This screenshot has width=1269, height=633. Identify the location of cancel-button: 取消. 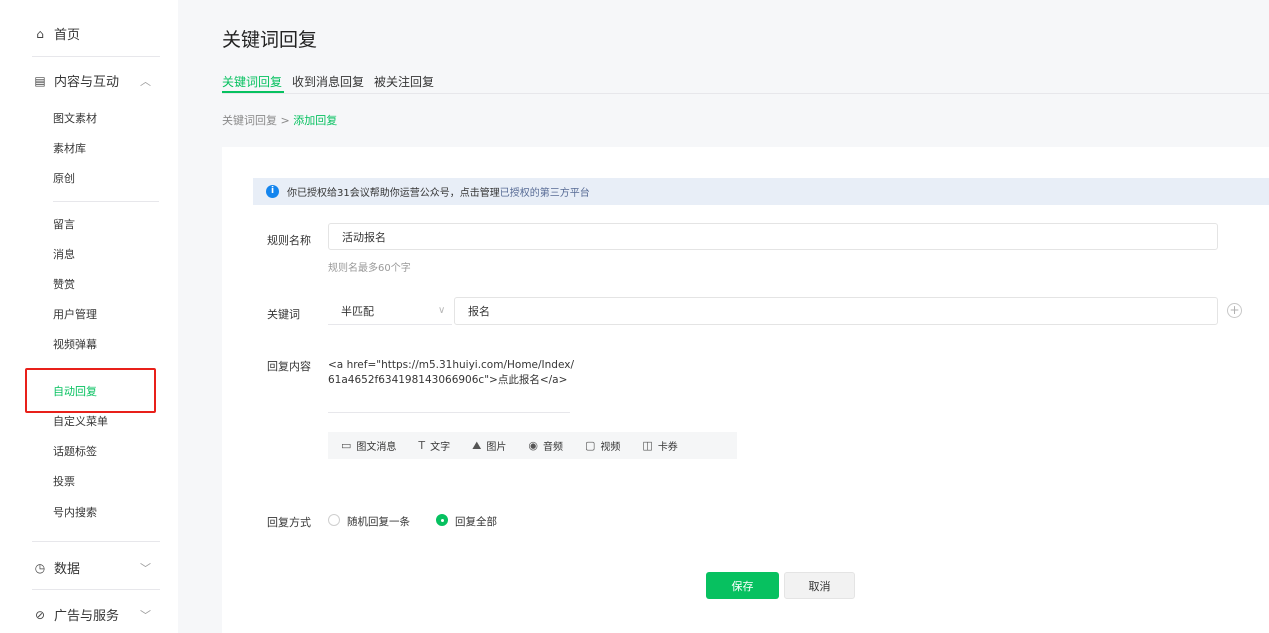
(819, 585).